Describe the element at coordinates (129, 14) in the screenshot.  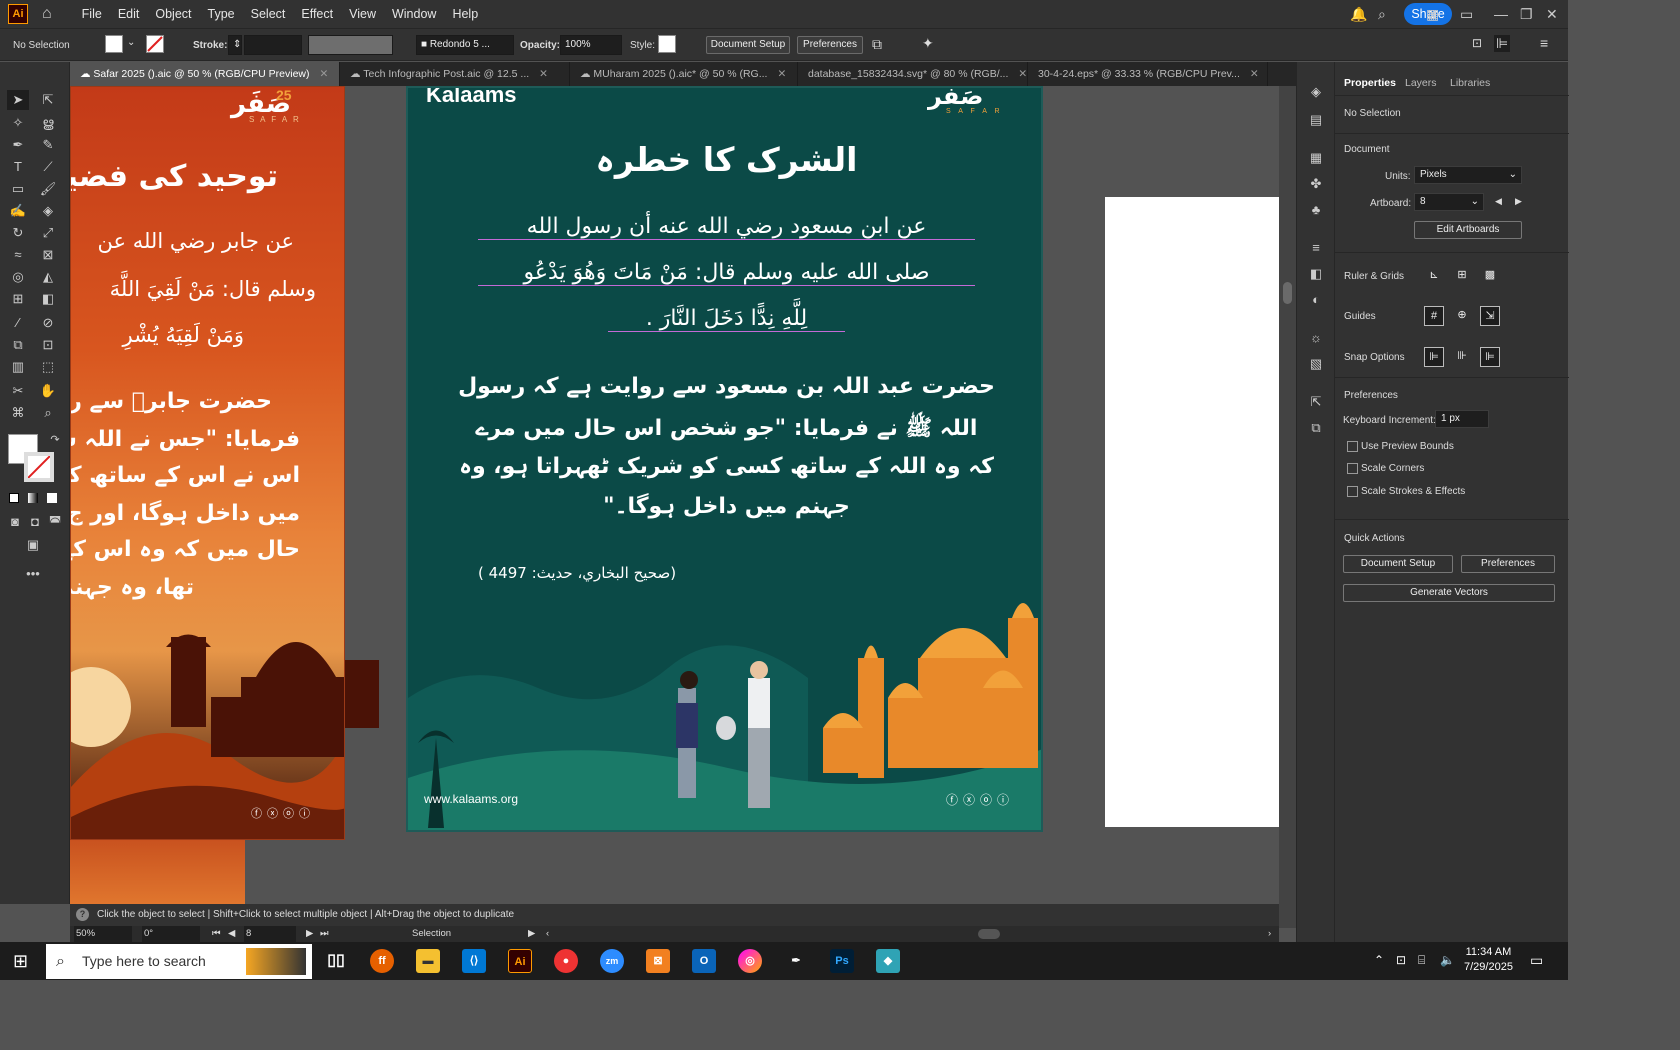
I see `menu-edit: Edit` at that location.